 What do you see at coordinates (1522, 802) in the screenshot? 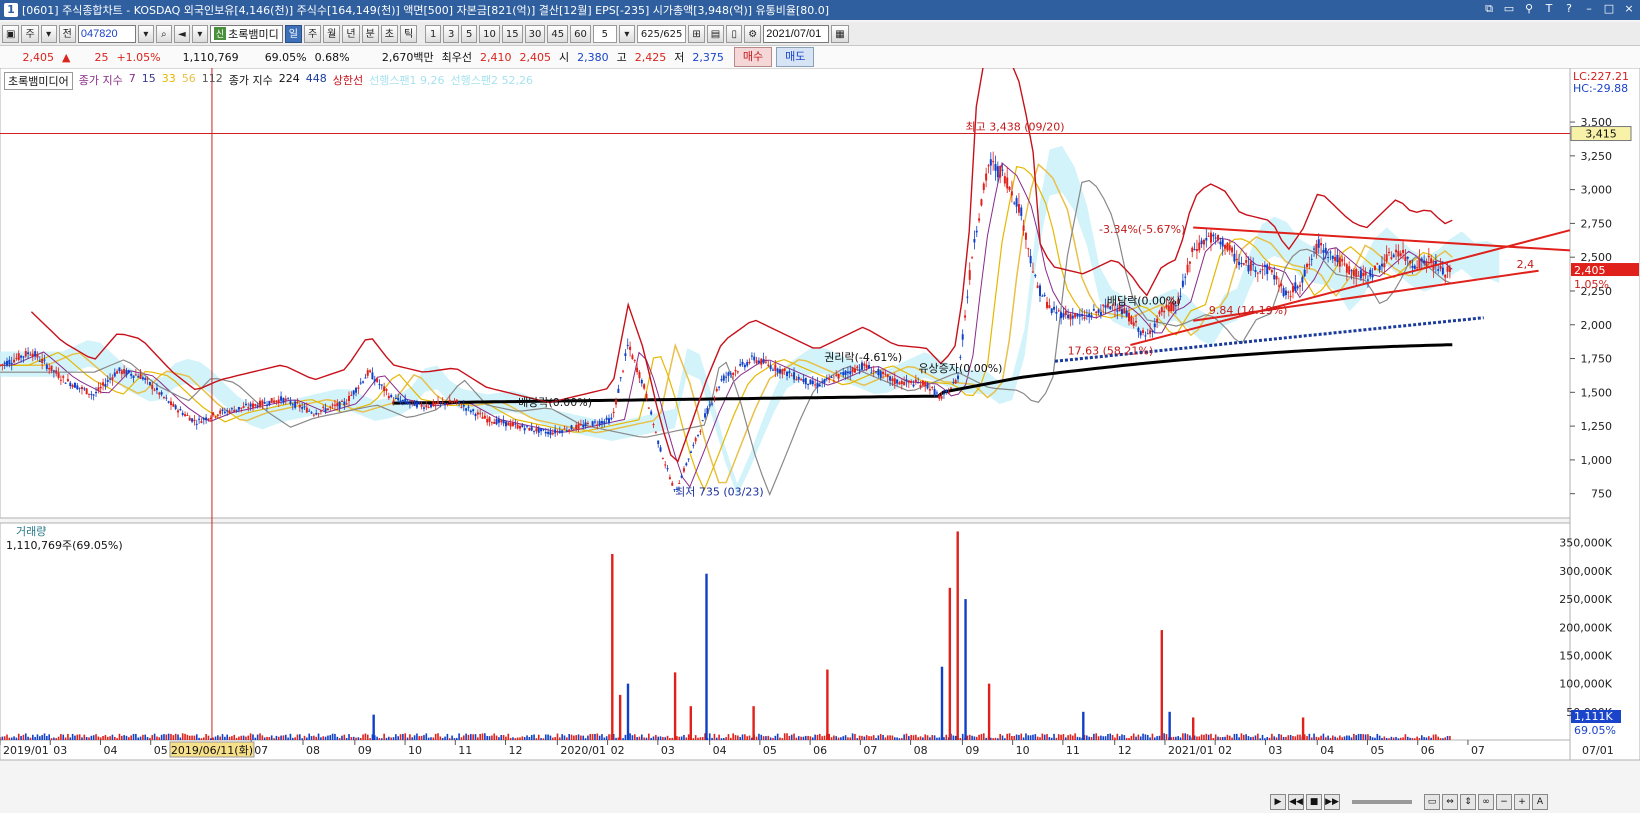
I see `zoom-in-icon: +` at bounding box center [1522, 802].